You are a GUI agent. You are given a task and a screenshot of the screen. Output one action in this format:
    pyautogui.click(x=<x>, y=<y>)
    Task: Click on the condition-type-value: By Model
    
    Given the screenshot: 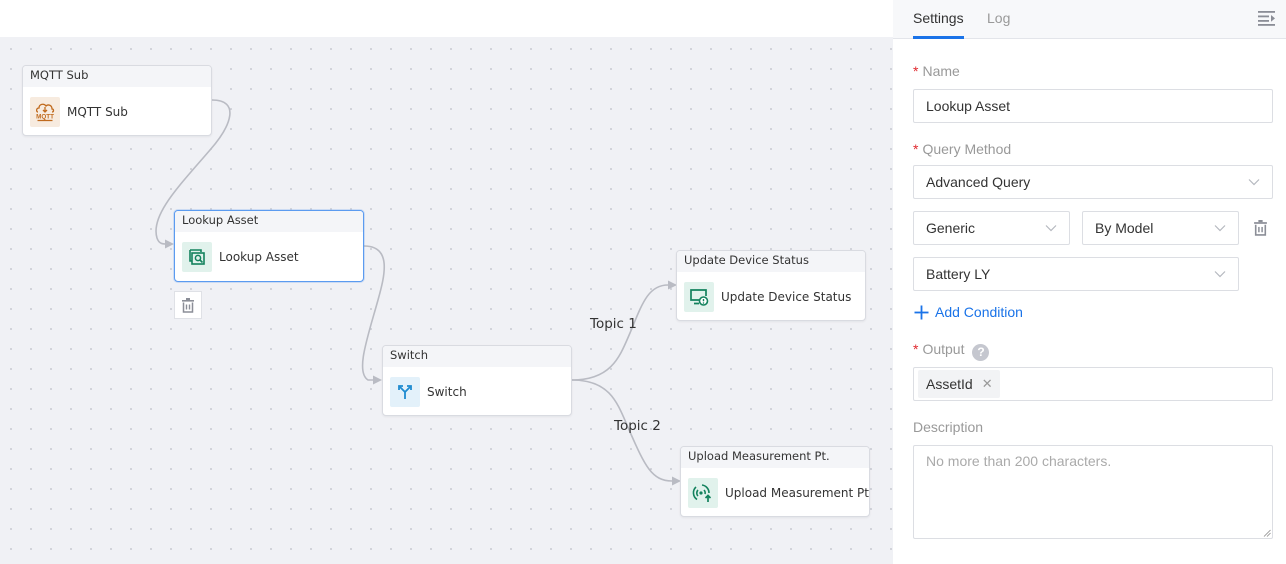 What is the action you would take?
    pyautogui.click(x=1124, y=228)
    